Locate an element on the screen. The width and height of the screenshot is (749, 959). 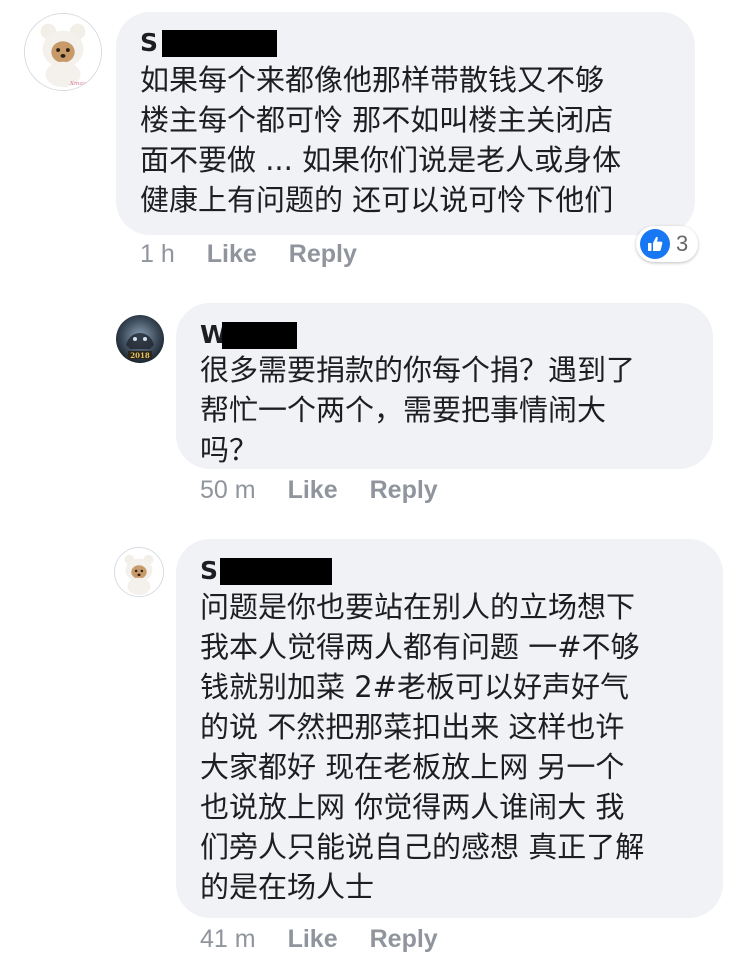
dark-fantasy-2018-icon: 2018 is located at coordinates (140, 339).